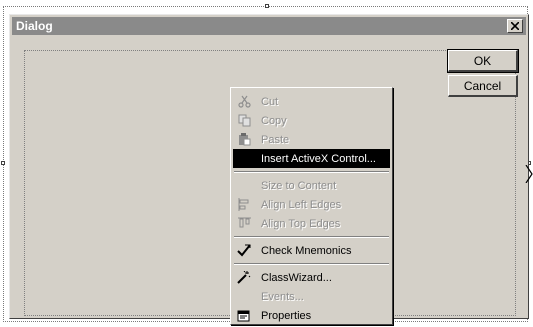 This screenshot has height=327, width=533. I want to click on menu-item-size-to-content: Size to Content, so click(311, 185).